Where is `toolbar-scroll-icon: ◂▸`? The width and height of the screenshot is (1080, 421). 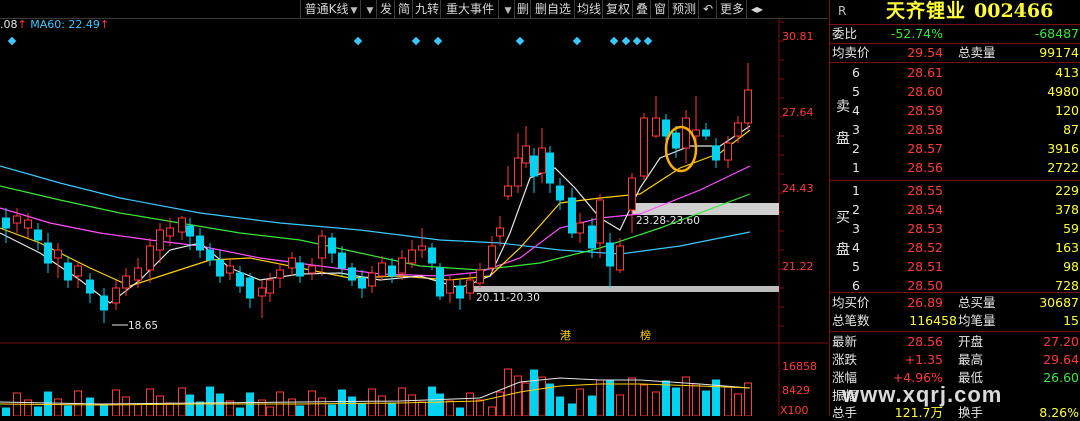
toolbar-scroll-icon: ◂▸ is located at coordinates (756, 9).